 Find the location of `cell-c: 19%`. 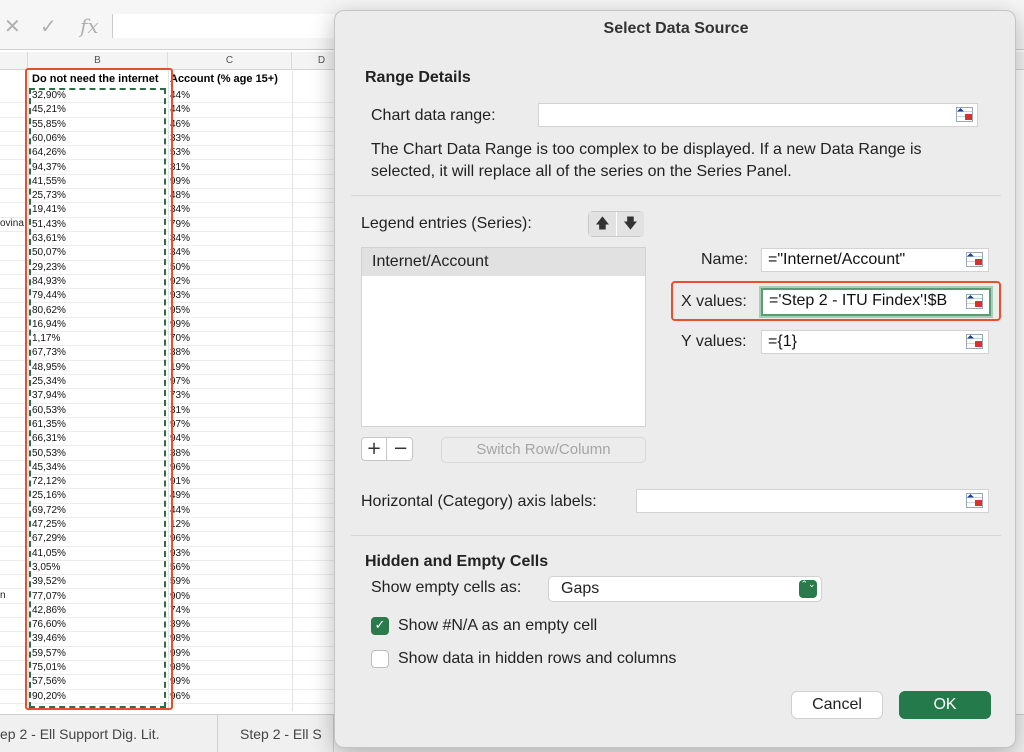

cell-c: 19% is located at coordinates (180, 368).